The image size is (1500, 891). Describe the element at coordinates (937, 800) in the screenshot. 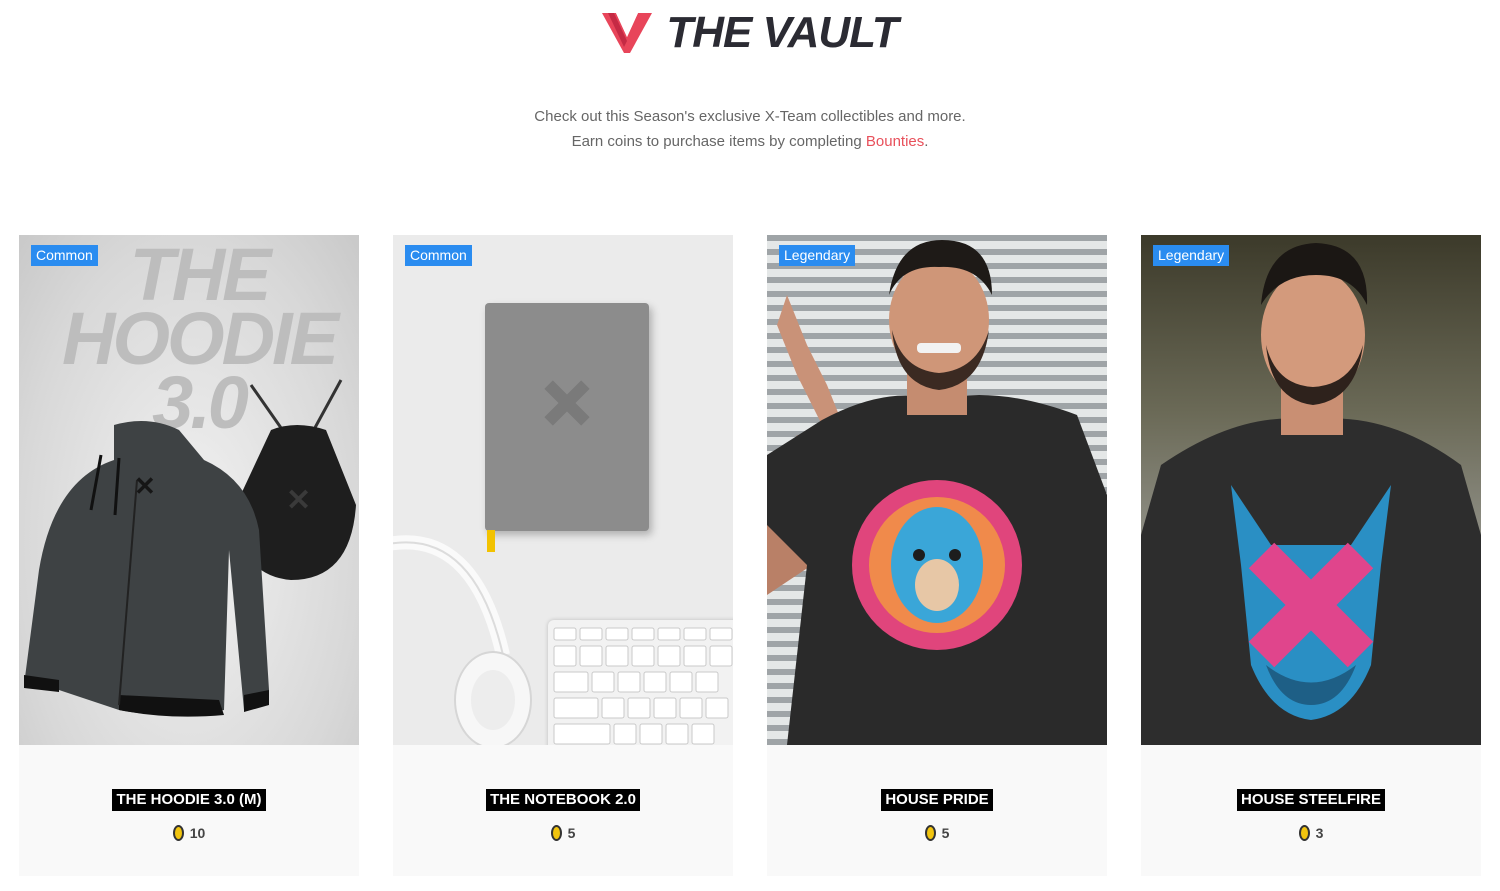

I see `product-name: HOUSE PRIDE` at that location.